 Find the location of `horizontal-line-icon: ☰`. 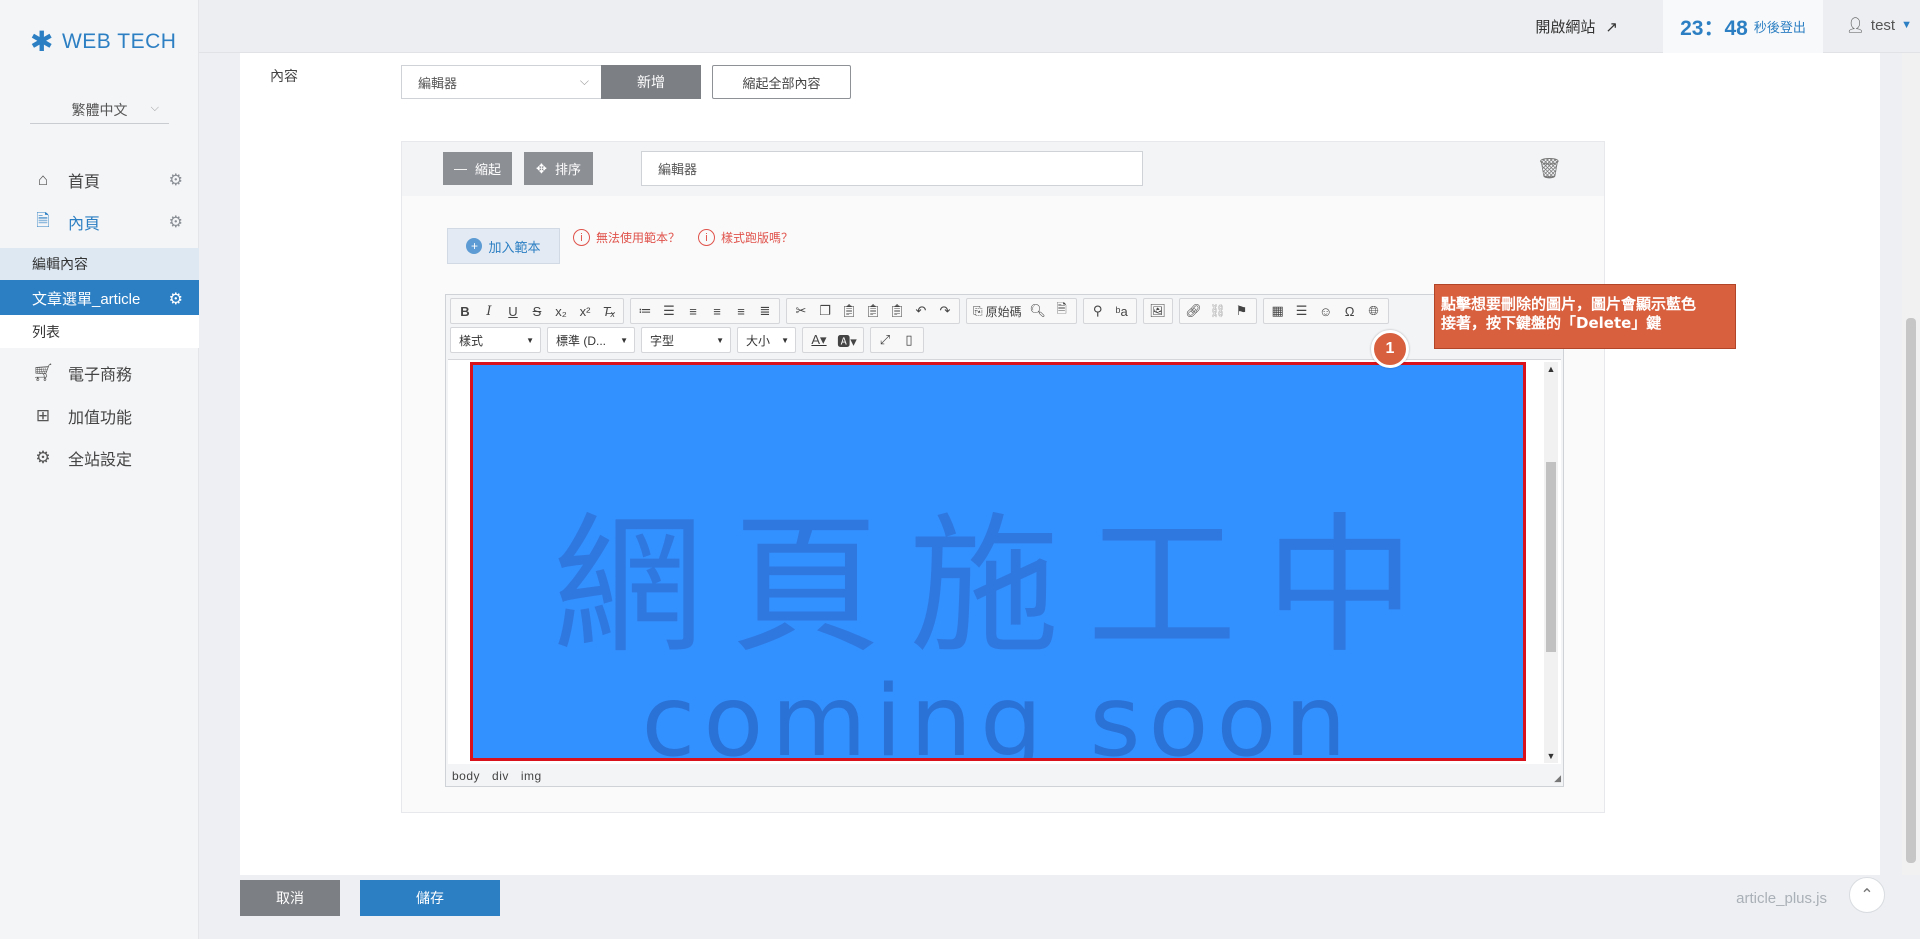

horizontal-line-icon: ☰ is located at coordinates (1302, 311).